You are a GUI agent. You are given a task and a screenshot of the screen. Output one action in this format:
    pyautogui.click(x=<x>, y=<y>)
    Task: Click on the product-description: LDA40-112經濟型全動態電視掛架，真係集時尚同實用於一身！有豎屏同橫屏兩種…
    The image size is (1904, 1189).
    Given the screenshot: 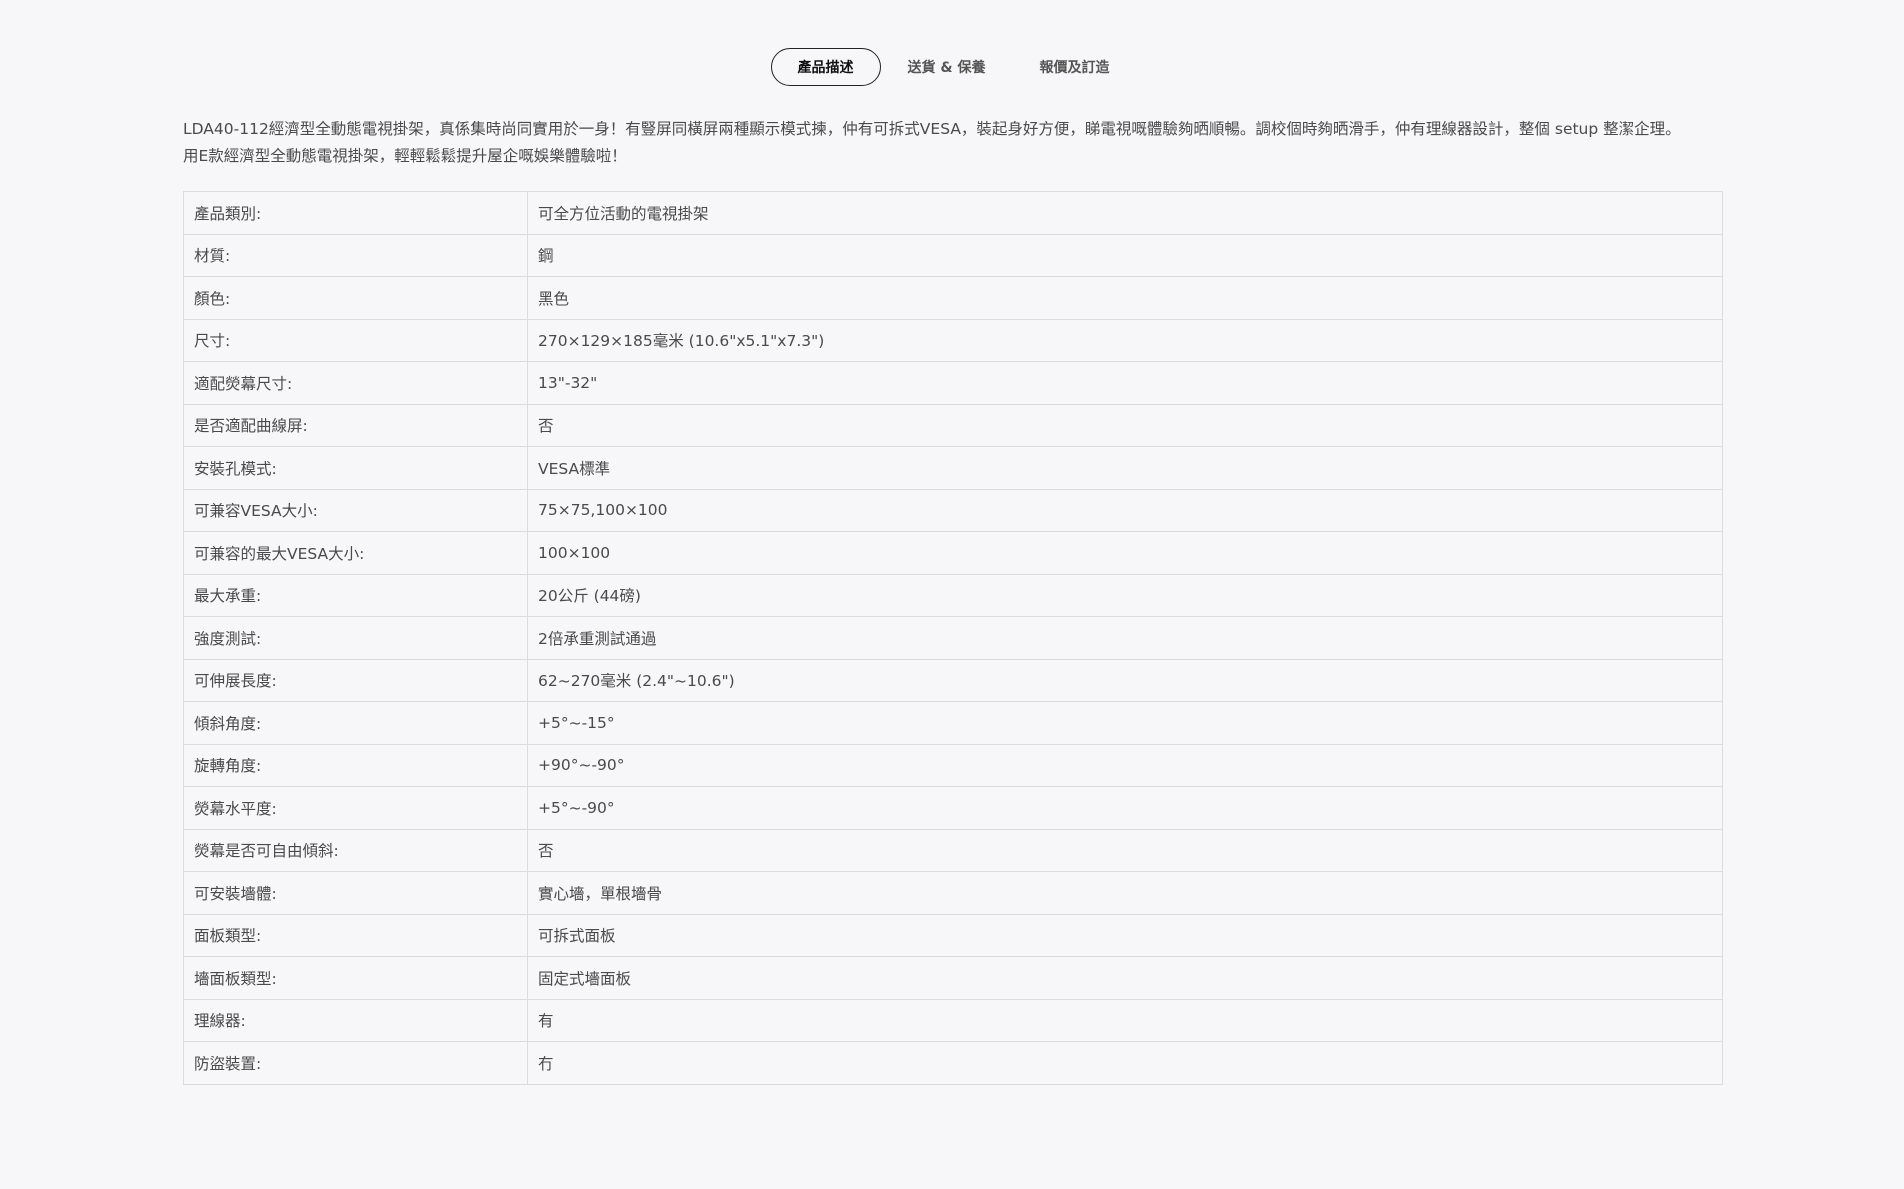 What is the action you would take?
    pyautogui.click(x=953, y=143)
    